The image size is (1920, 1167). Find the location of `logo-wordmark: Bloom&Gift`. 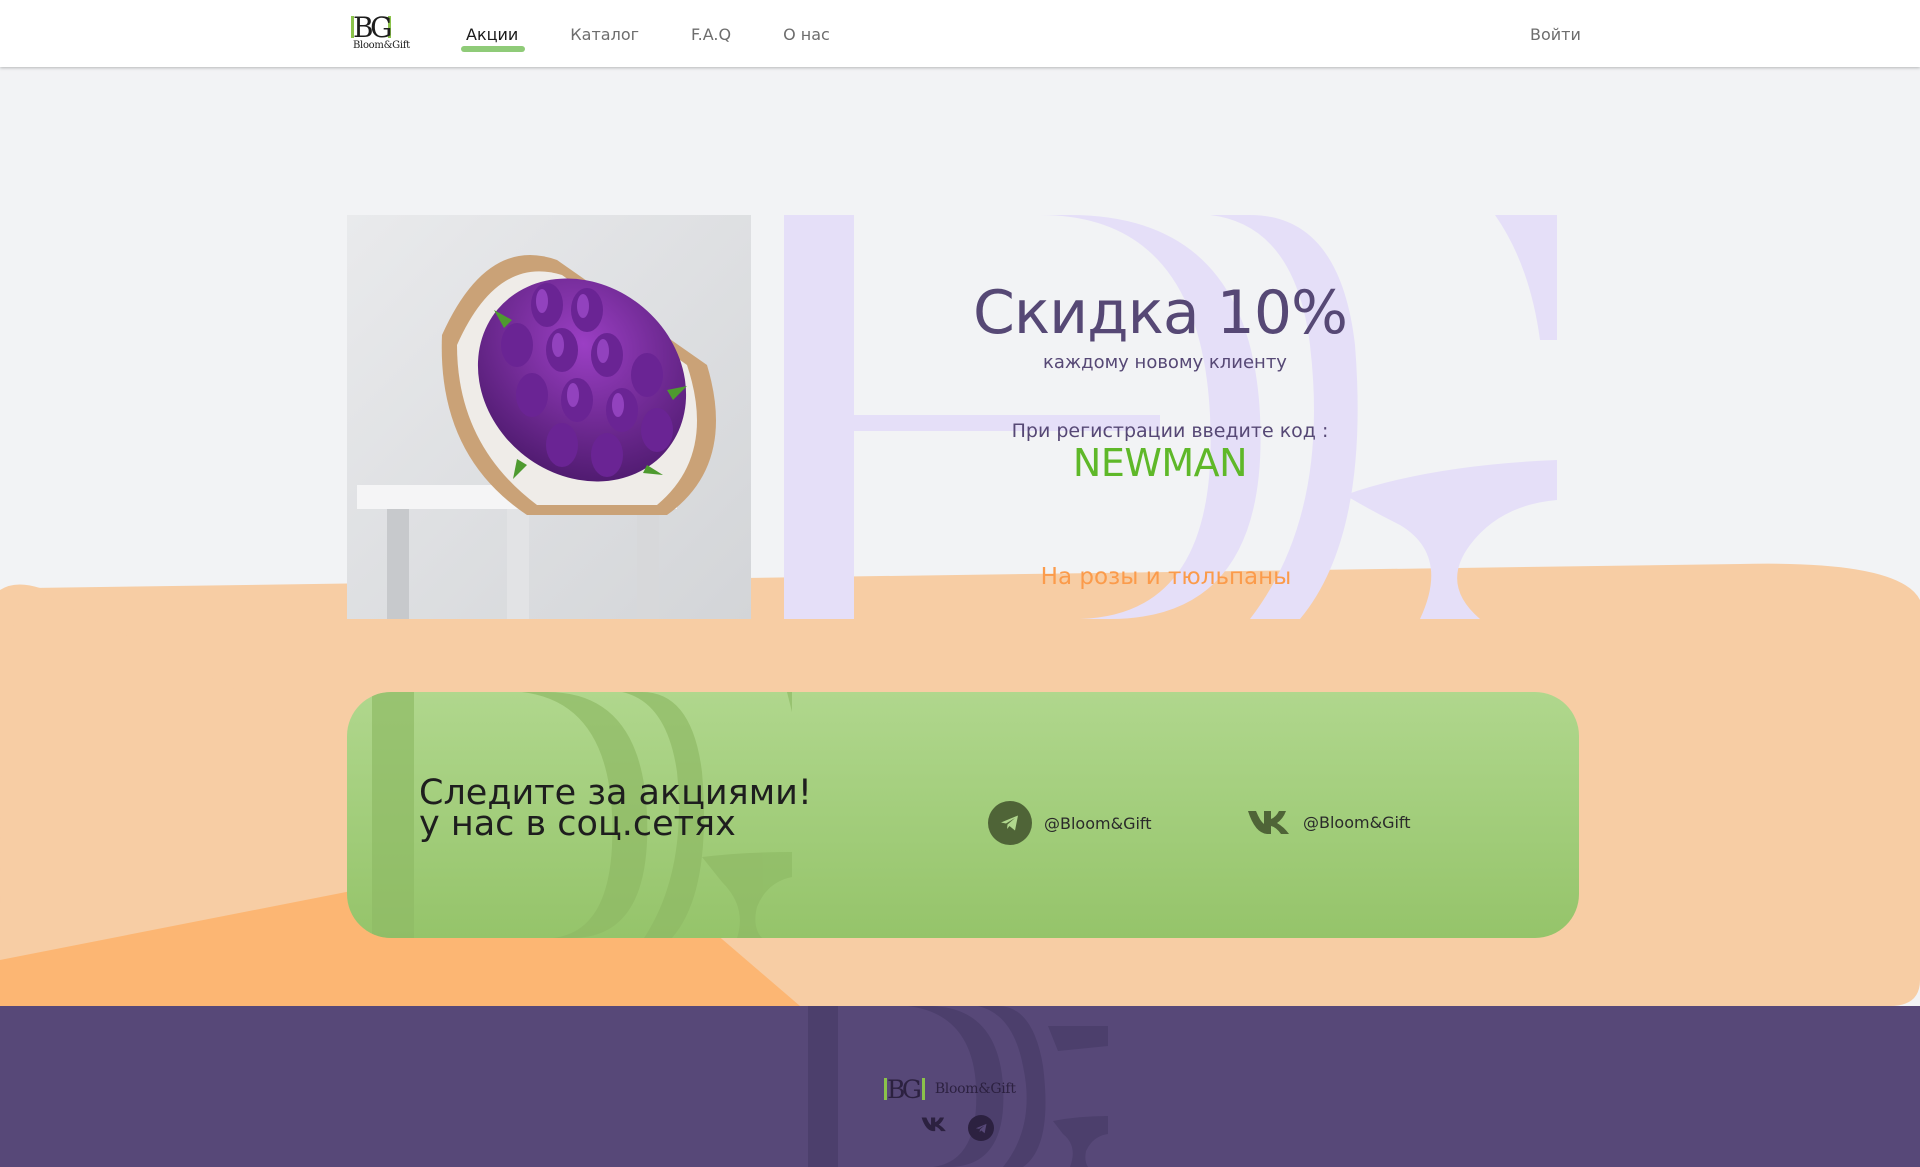

logo-wordmark: Bloom&Gift is located at coordinates (381, 45).